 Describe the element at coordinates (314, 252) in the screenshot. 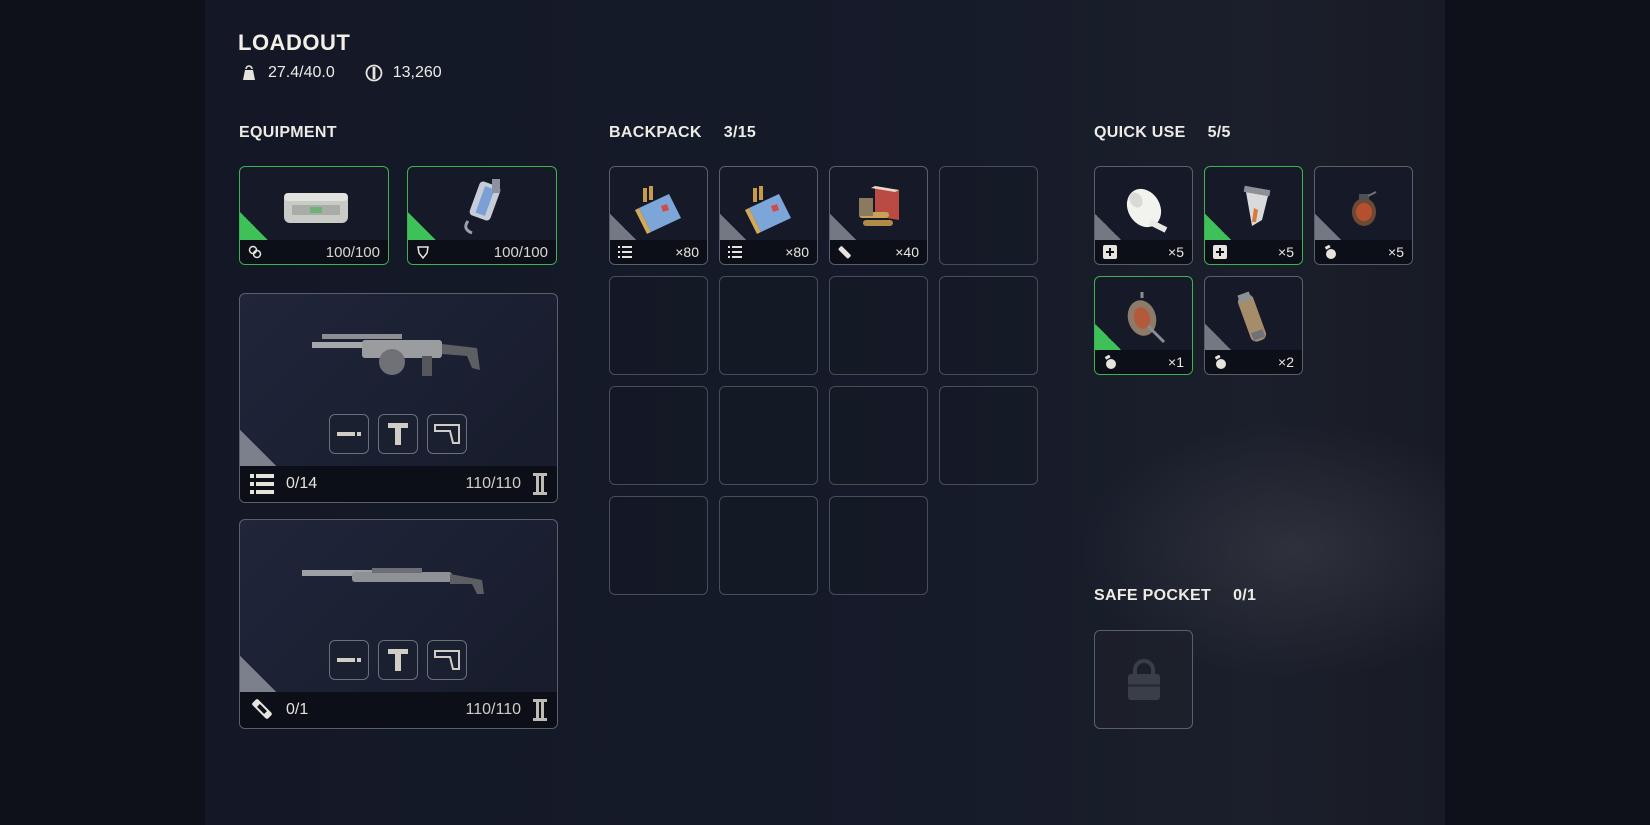

I see `augment-footer: 100/100` at that location.